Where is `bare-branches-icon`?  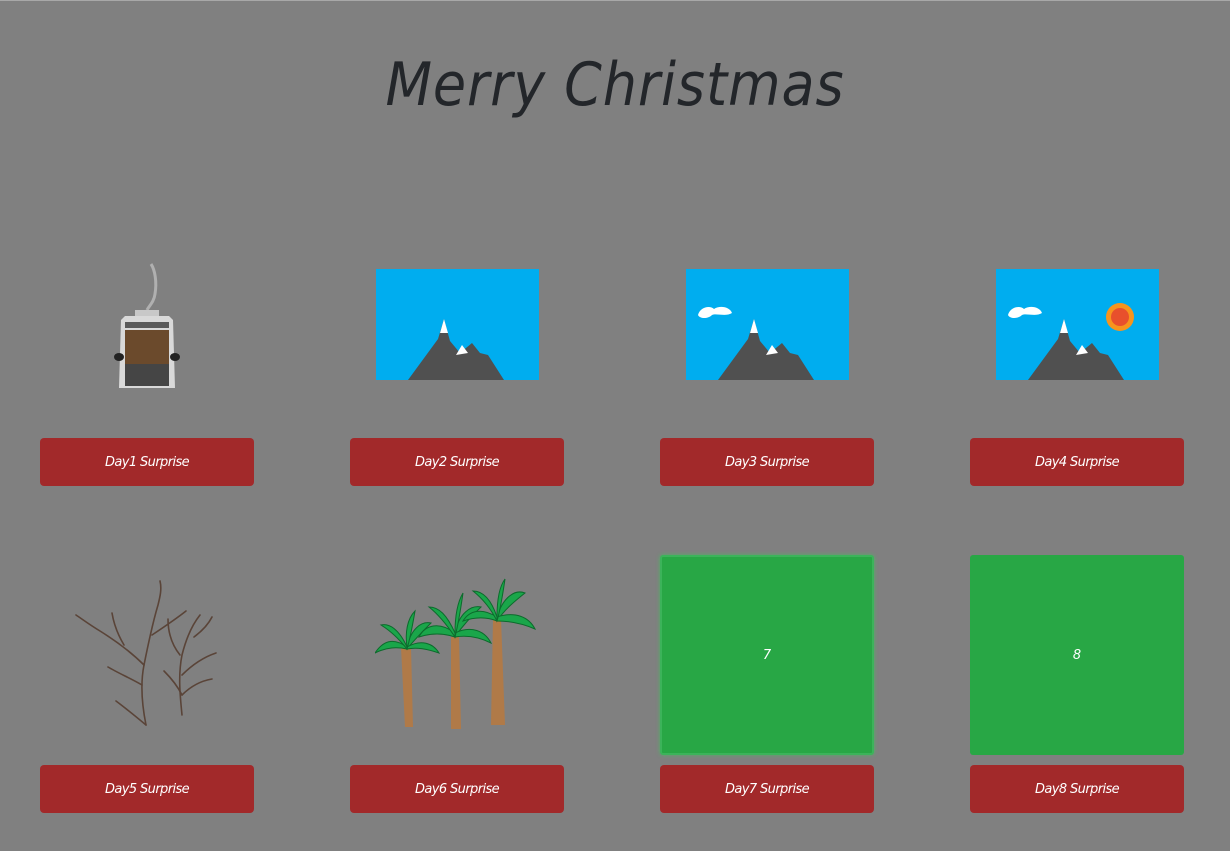
bare-branches-icon is located at coordinates (147, 655).